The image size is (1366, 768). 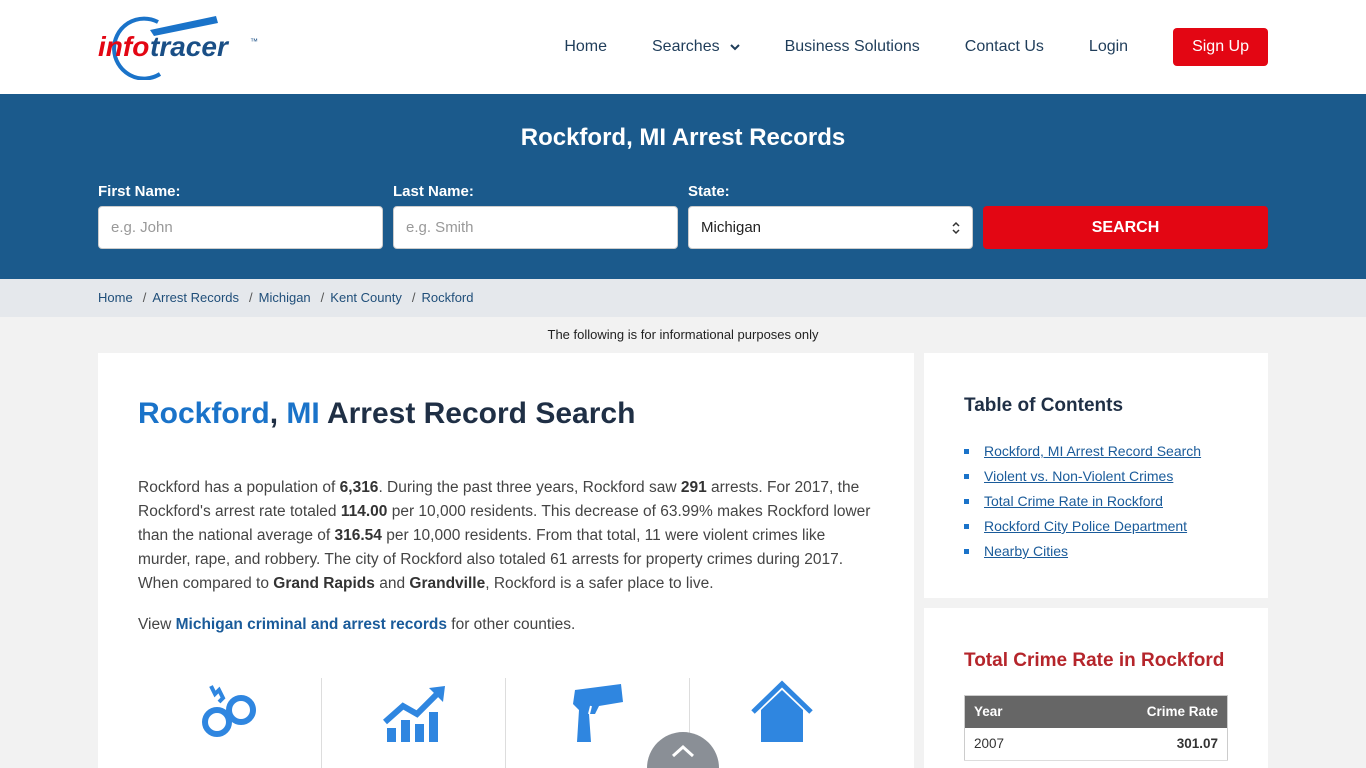 I want to click on signup-button: Sign Up, so click(x=1220, y=47).